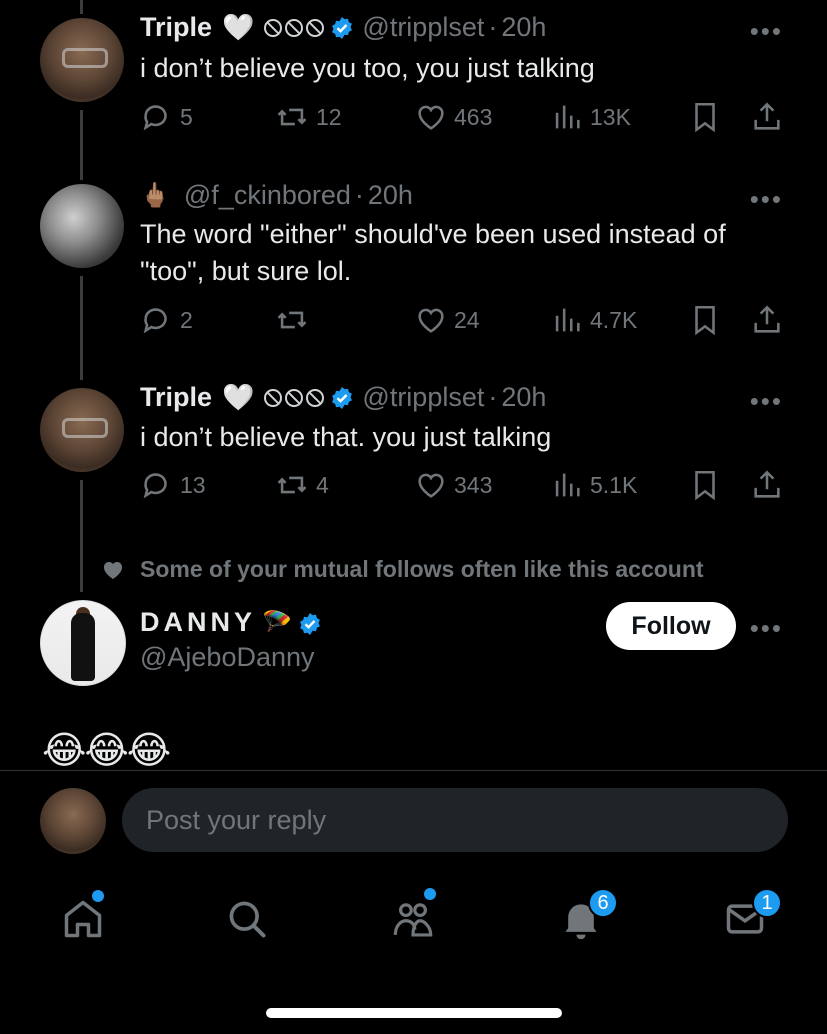 The height and width of the screenshot is (1034, 827). I want to click on view-count: 4.7K, so click(614, 319).